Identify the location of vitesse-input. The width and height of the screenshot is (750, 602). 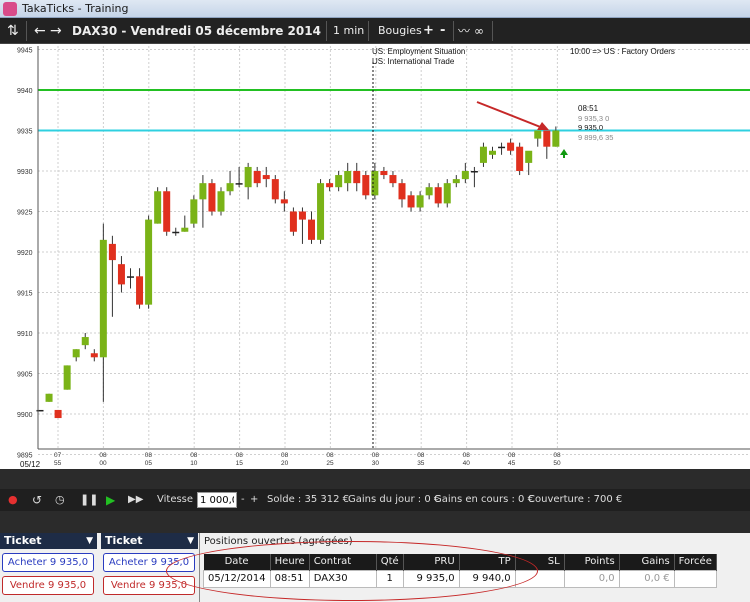
(217, 500).